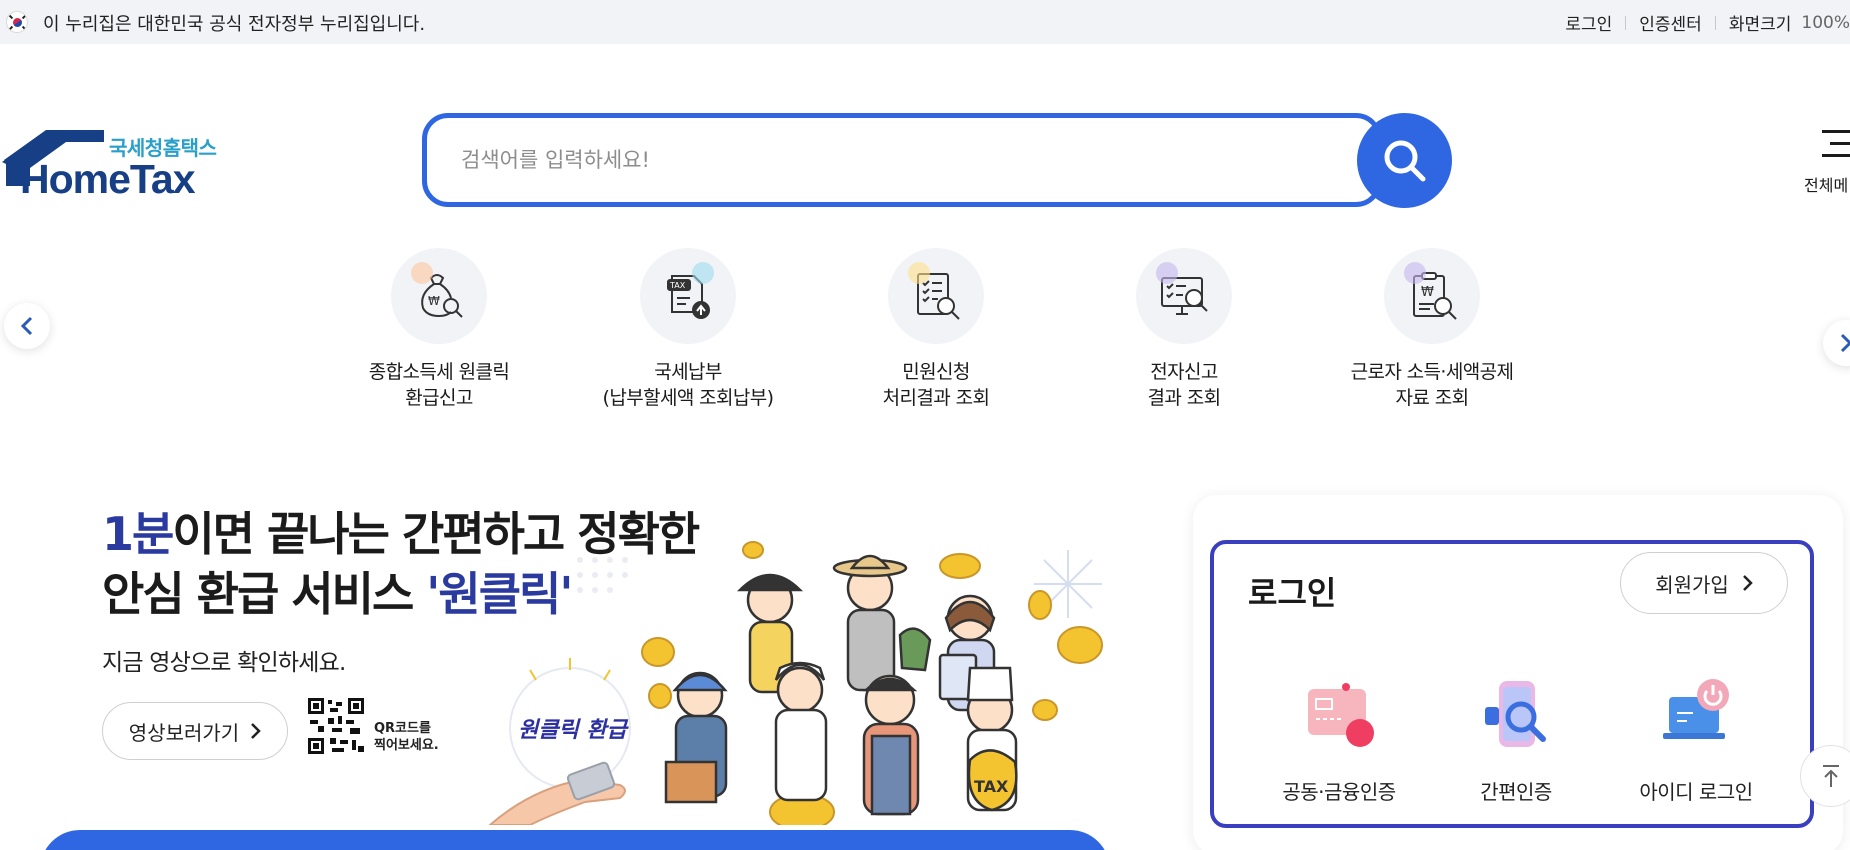  I want to click on watch-video-button: 영상보러가기, so click(195, 731).